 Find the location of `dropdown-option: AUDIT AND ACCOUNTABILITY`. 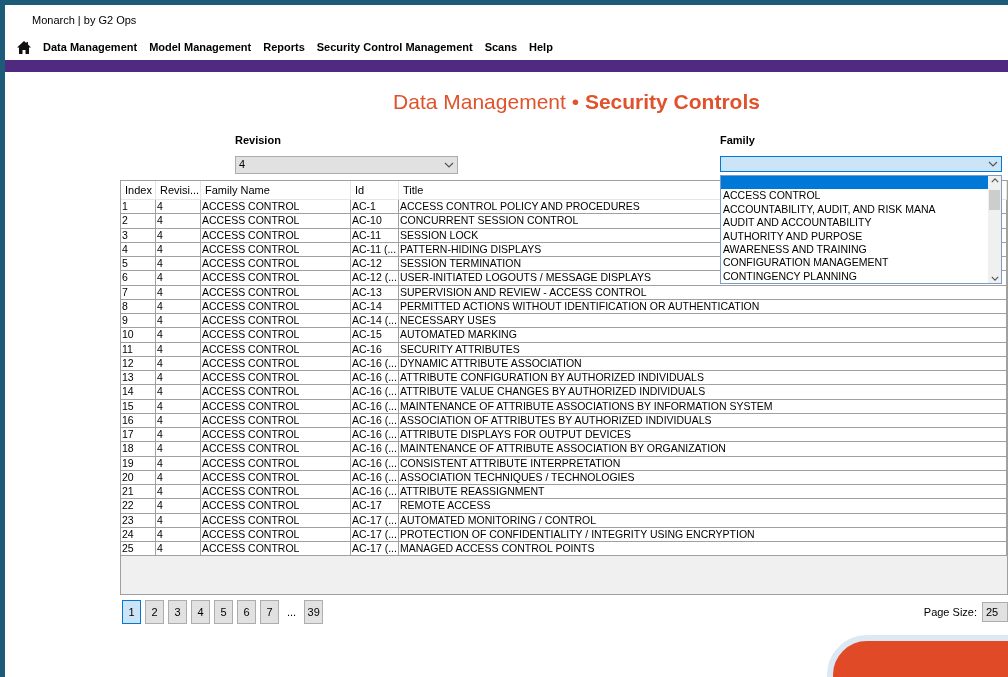

dropdown-option: AUDIT AND ACCOUNTABILITY is located at coordinates (854, 223).